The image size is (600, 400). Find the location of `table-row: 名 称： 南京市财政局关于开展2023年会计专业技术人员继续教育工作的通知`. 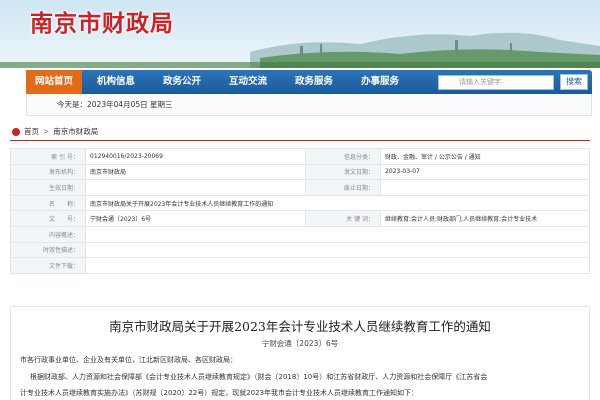

table-row: 名 称： 南京市财政局关于开展2023年会计专业技术人员继续教育工作的通知 is located at coordinates (300, 203).